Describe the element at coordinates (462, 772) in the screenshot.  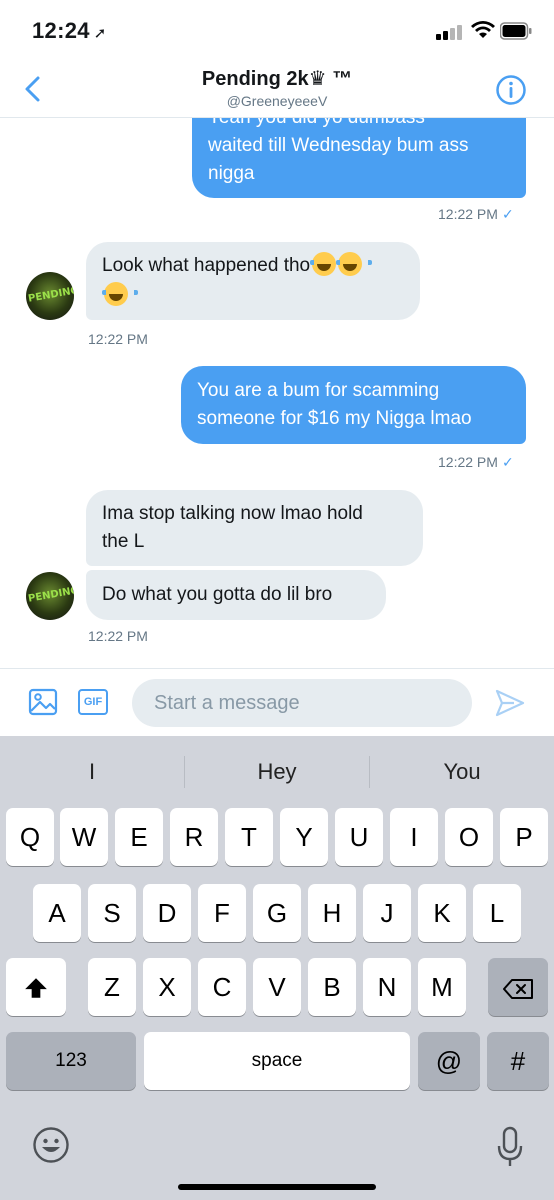
I see `suggestion-item: You` at that location.